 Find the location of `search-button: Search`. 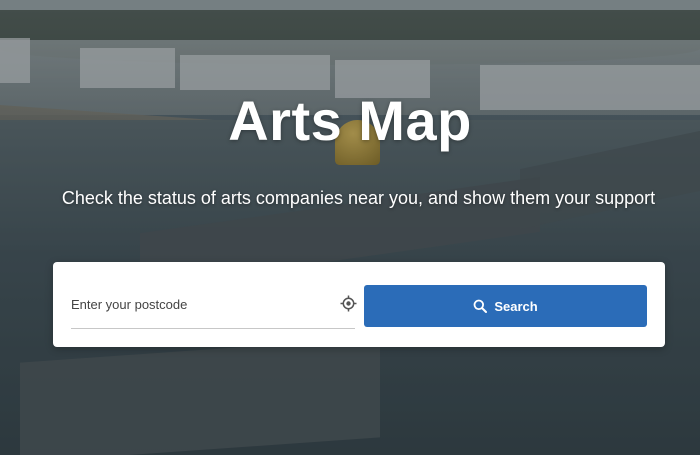

search-button: Search is located at coordinates (505, 306).